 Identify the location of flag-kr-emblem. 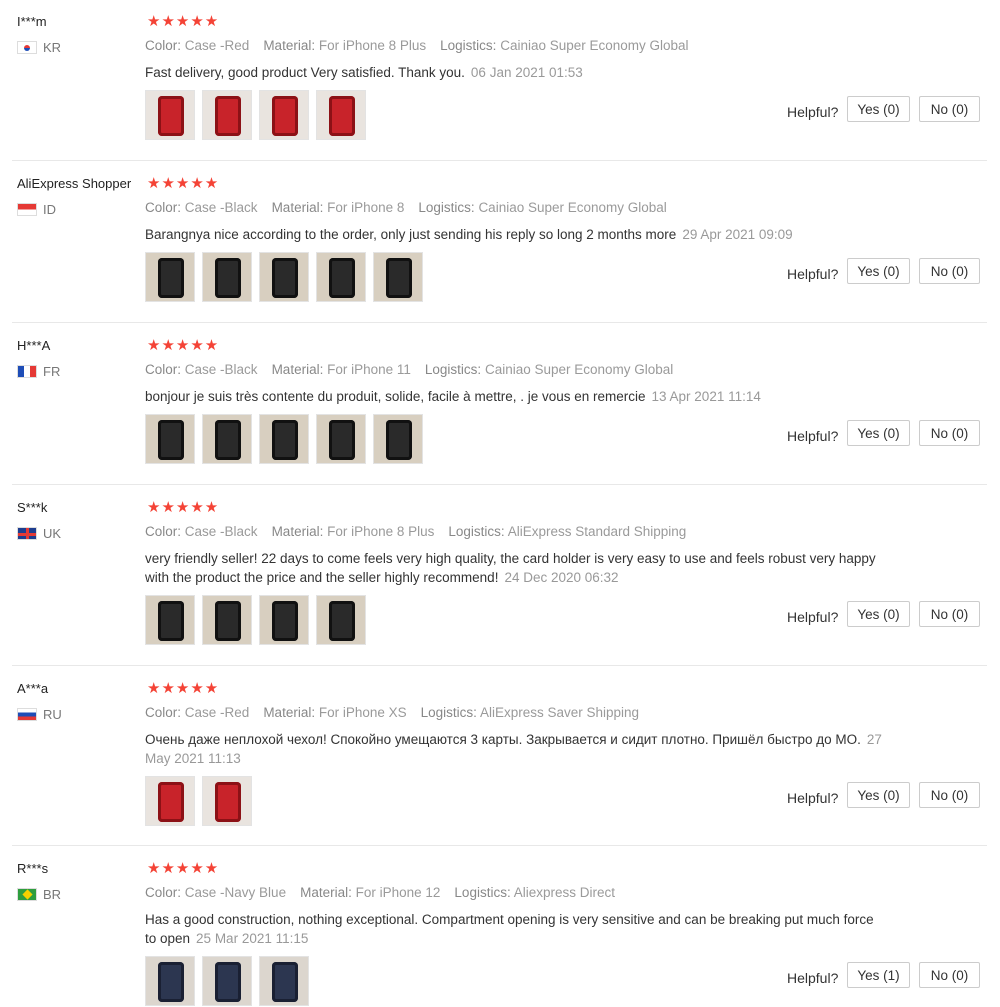
(27, 48).